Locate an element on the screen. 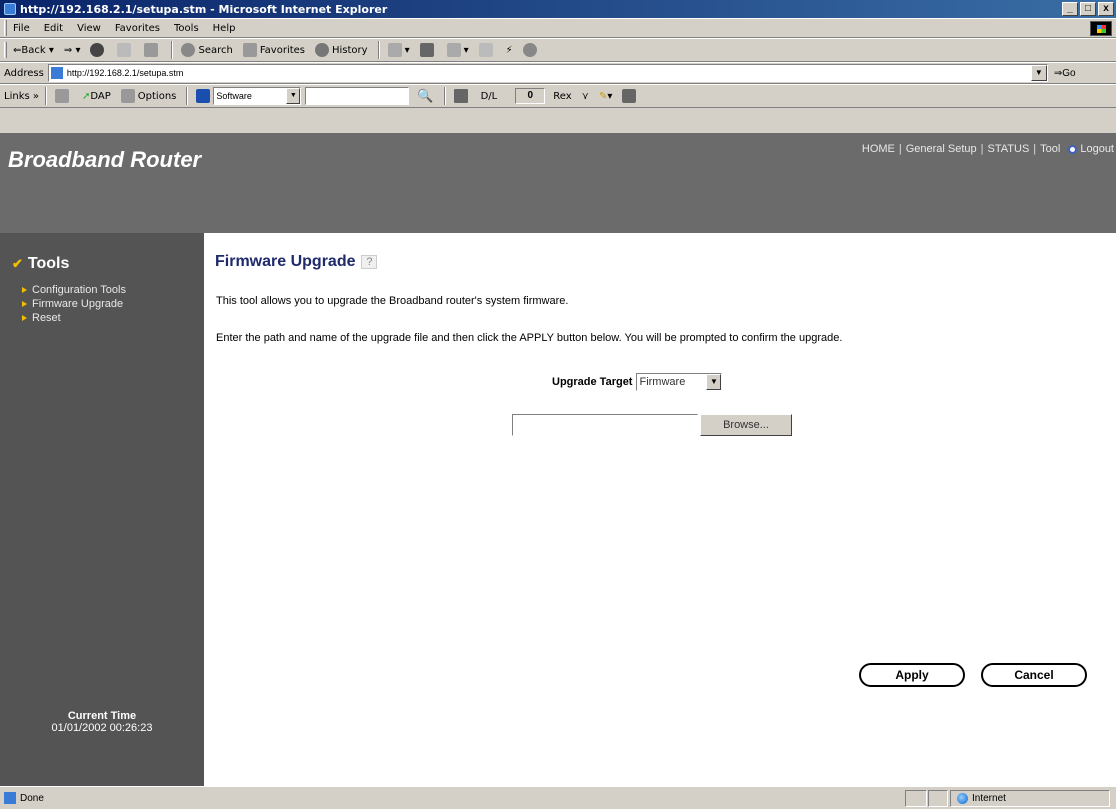  history-button: History is located at coordinates (341, 50).